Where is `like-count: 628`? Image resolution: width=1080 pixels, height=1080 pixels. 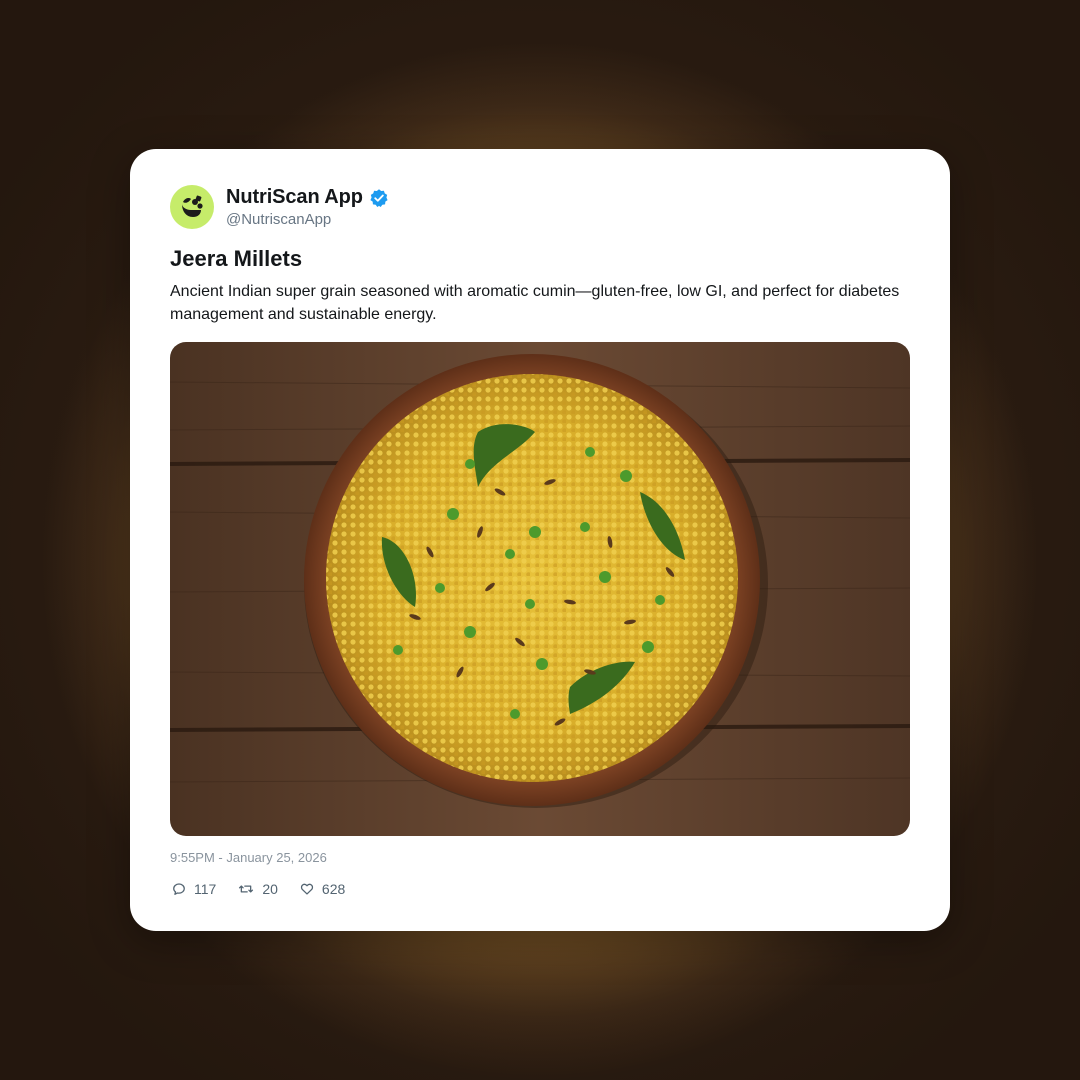
like-count: 628 is located at coordinates (333, 889).